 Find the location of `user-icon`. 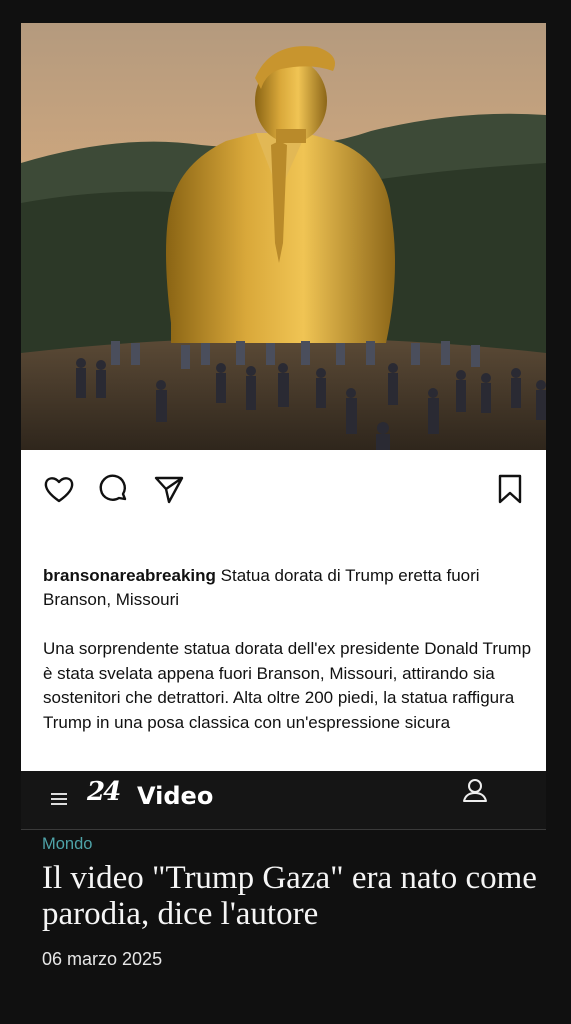

user-icon is located at coordinates (475, 791).